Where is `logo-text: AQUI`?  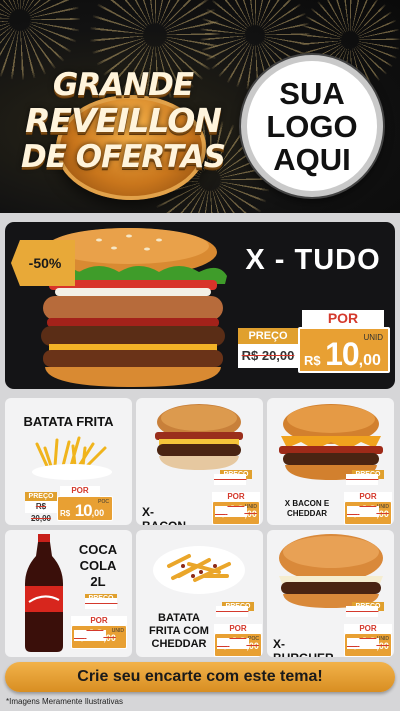
logo-text: AQUI is located at coordinates (312, 159).